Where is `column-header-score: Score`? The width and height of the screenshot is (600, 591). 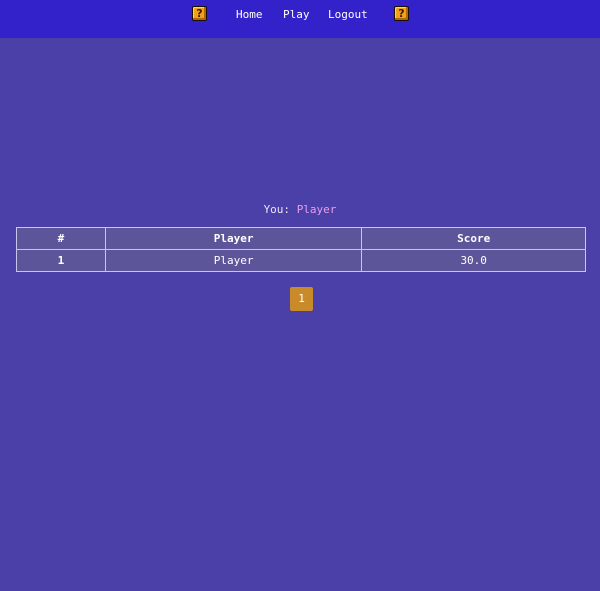
column-header-score: Score is located at coordinates (473, 238).